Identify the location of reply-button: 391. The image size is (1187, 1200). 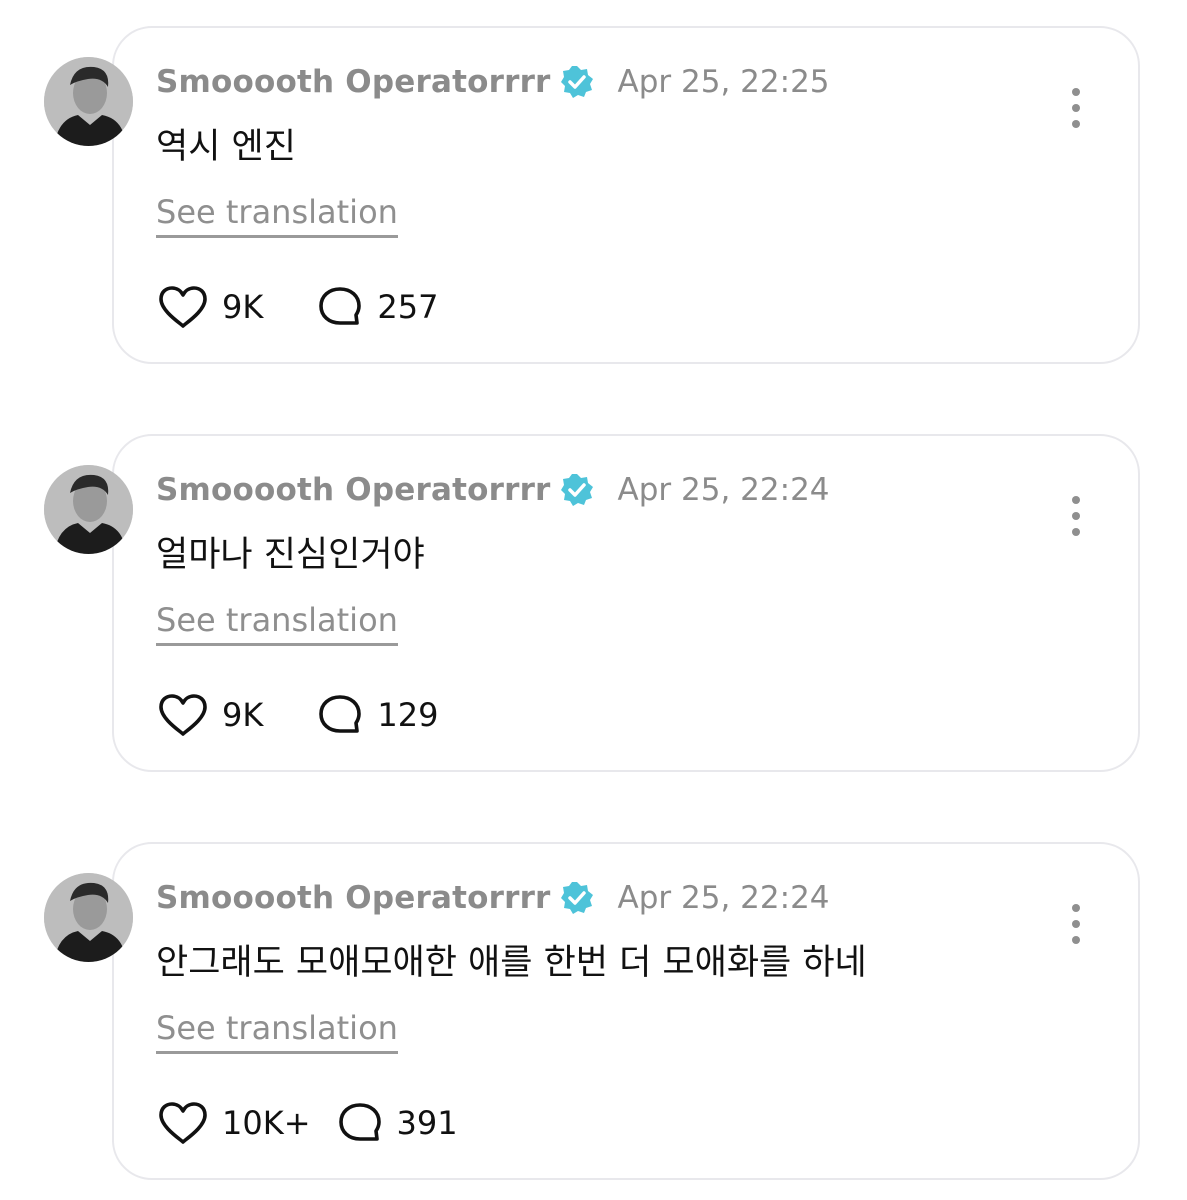
(397, 1123).